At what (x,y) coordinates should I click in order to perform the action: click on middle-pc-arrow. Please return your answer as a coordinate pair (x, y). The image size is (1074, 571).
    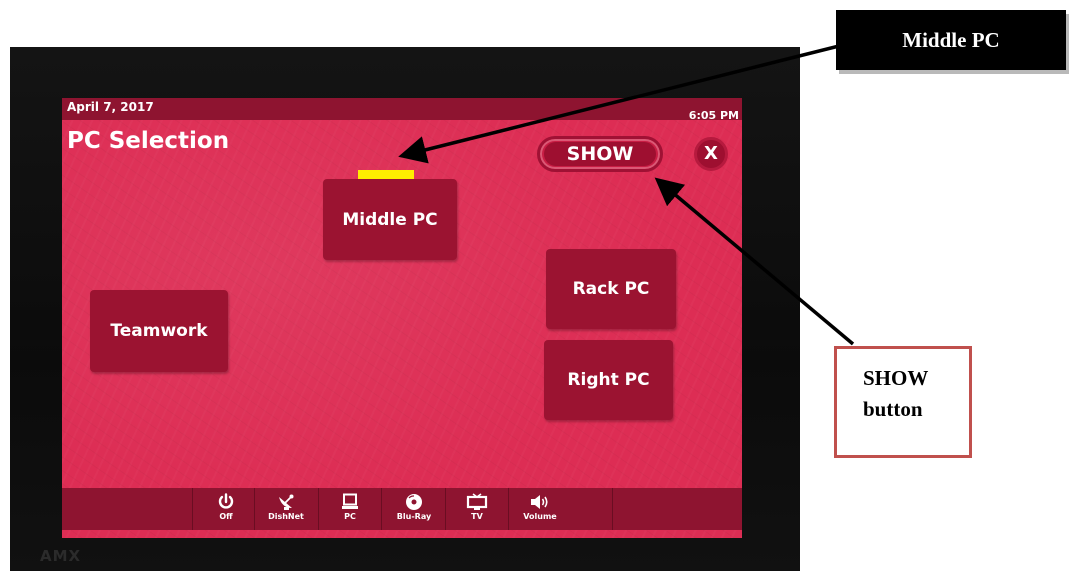
    Looking at the image, I should click on (625, 102).